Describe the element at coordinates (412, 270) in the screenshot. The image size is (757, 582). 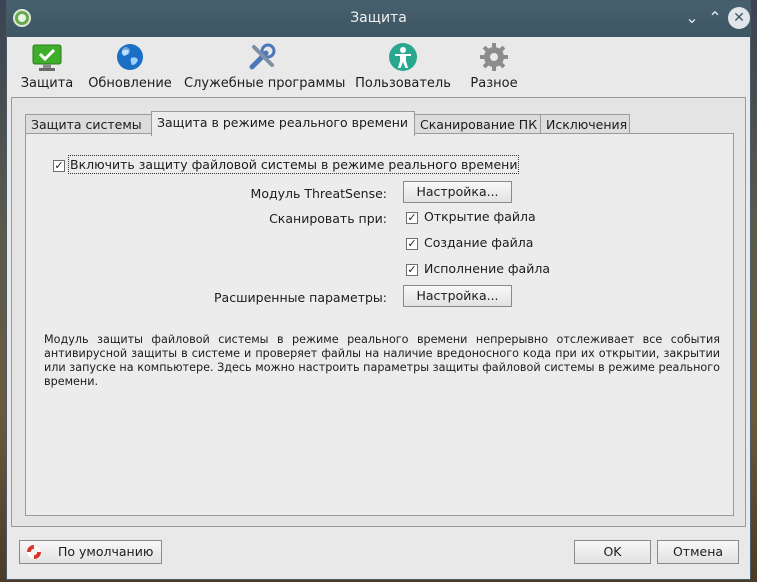
I see `scan-exec-checkbox: ✓` at that location.